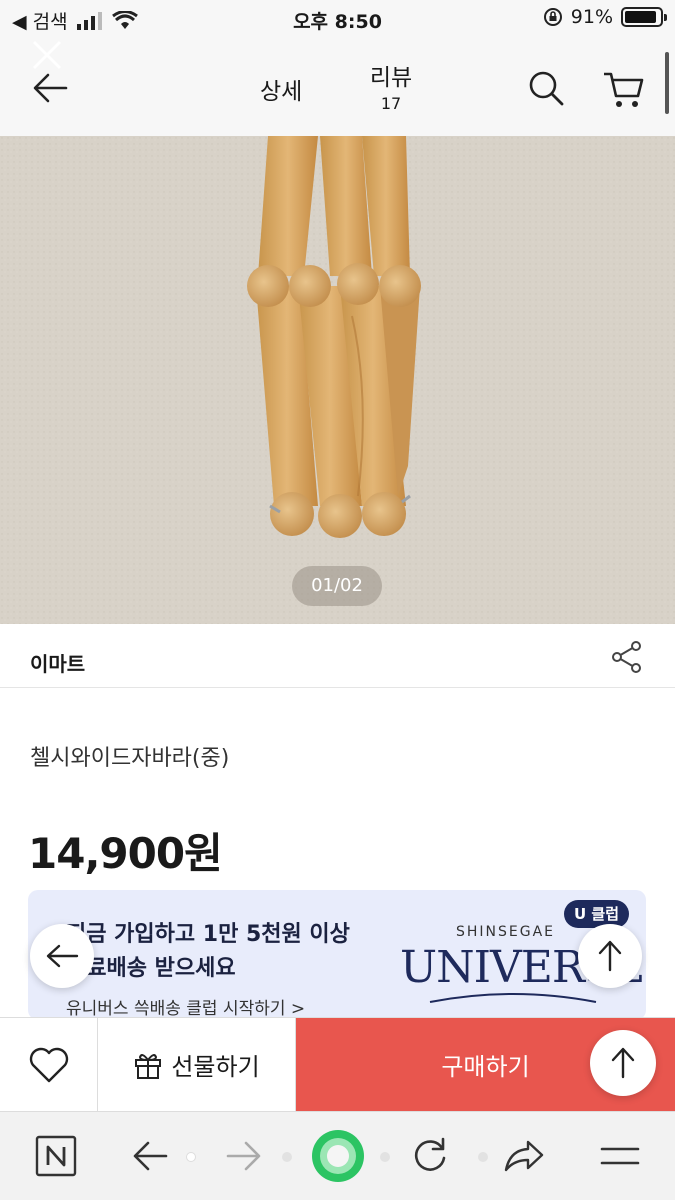 The height and width of the screenshot is (1200, 675). Describe the element at coordinates (208, 934) in the screenshot. I see `promo-headline-1: 지금 가입하고 1만 5천원 이상` at that location.